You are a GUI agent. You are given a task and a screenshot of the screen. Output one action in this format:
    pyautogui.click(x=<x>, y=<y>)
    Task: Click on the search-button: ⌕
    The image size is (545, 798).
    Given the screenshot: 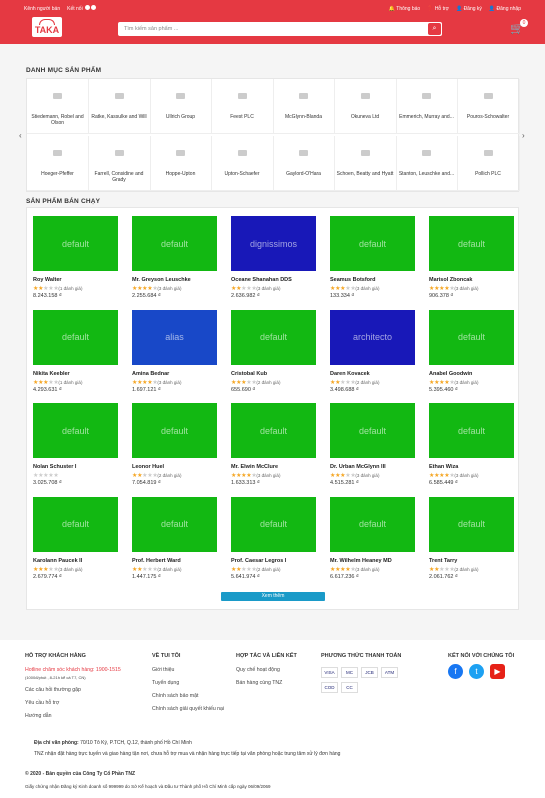 What is the action you would take?
    pyautogui.click(x=434, y=29)
    